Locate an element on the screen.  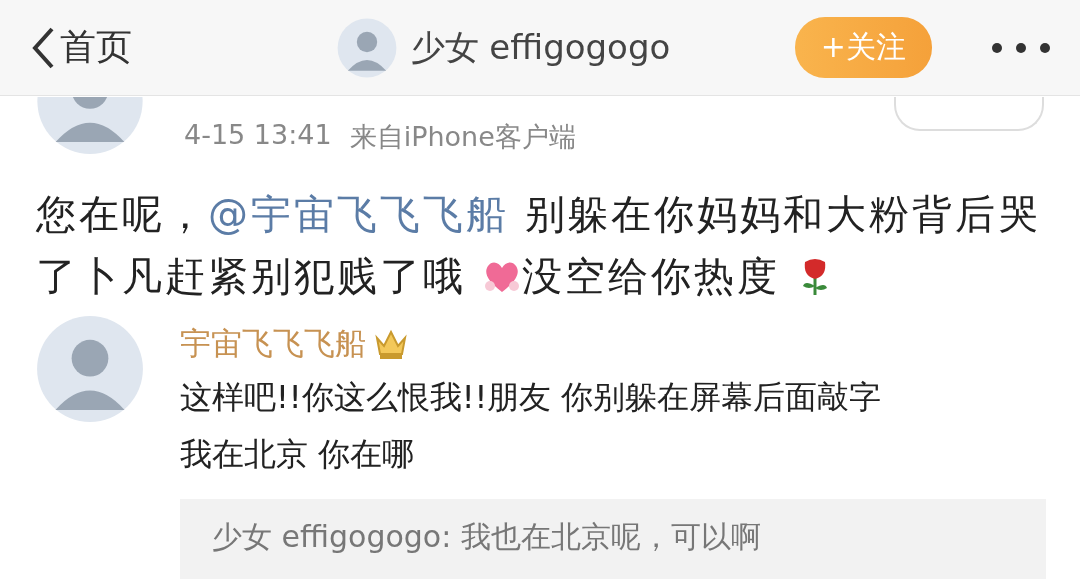
back-button: 首页 is located at coordinates (81, 47).